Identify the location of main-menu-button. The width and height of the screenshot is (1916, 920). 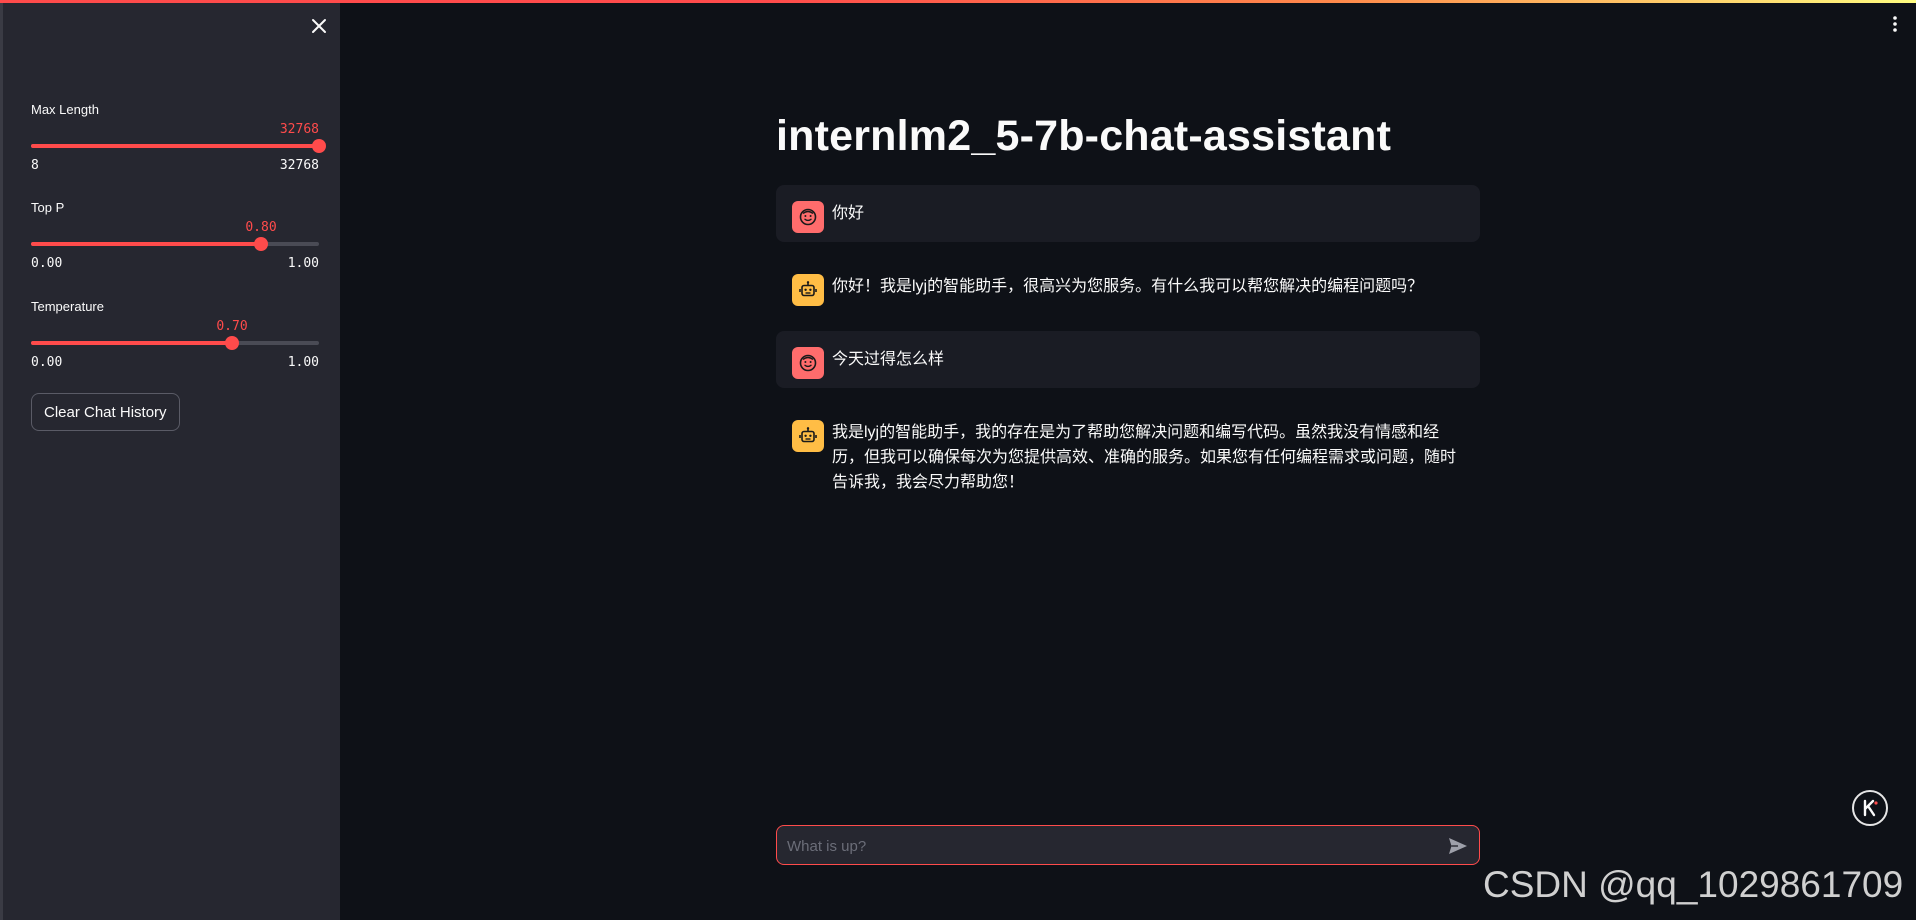
(1895, 24).